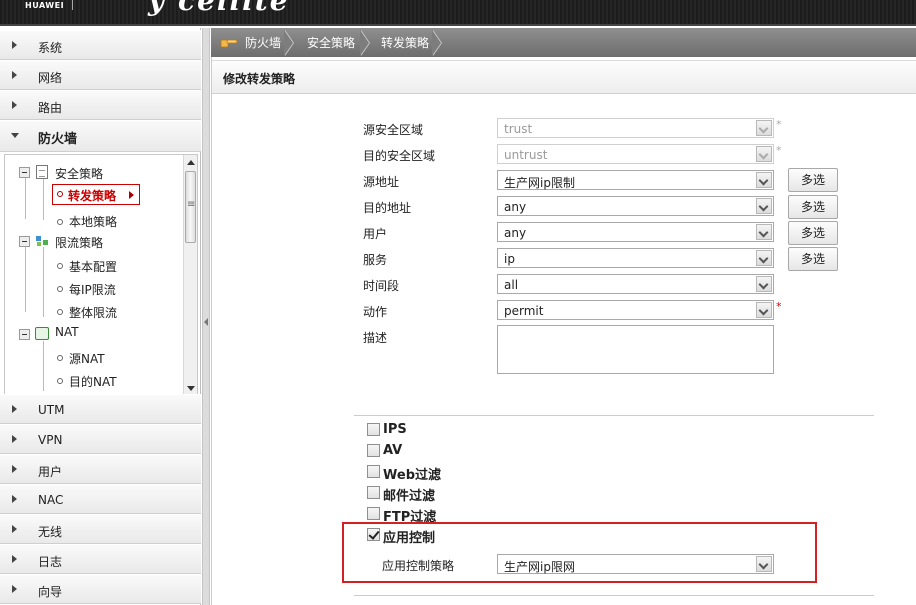 The image size is (916, 605). What do you see at coordinates (100, 469) in the screenshot?
I see `nav-section-user: 用户` at bounding box center [100, 469].